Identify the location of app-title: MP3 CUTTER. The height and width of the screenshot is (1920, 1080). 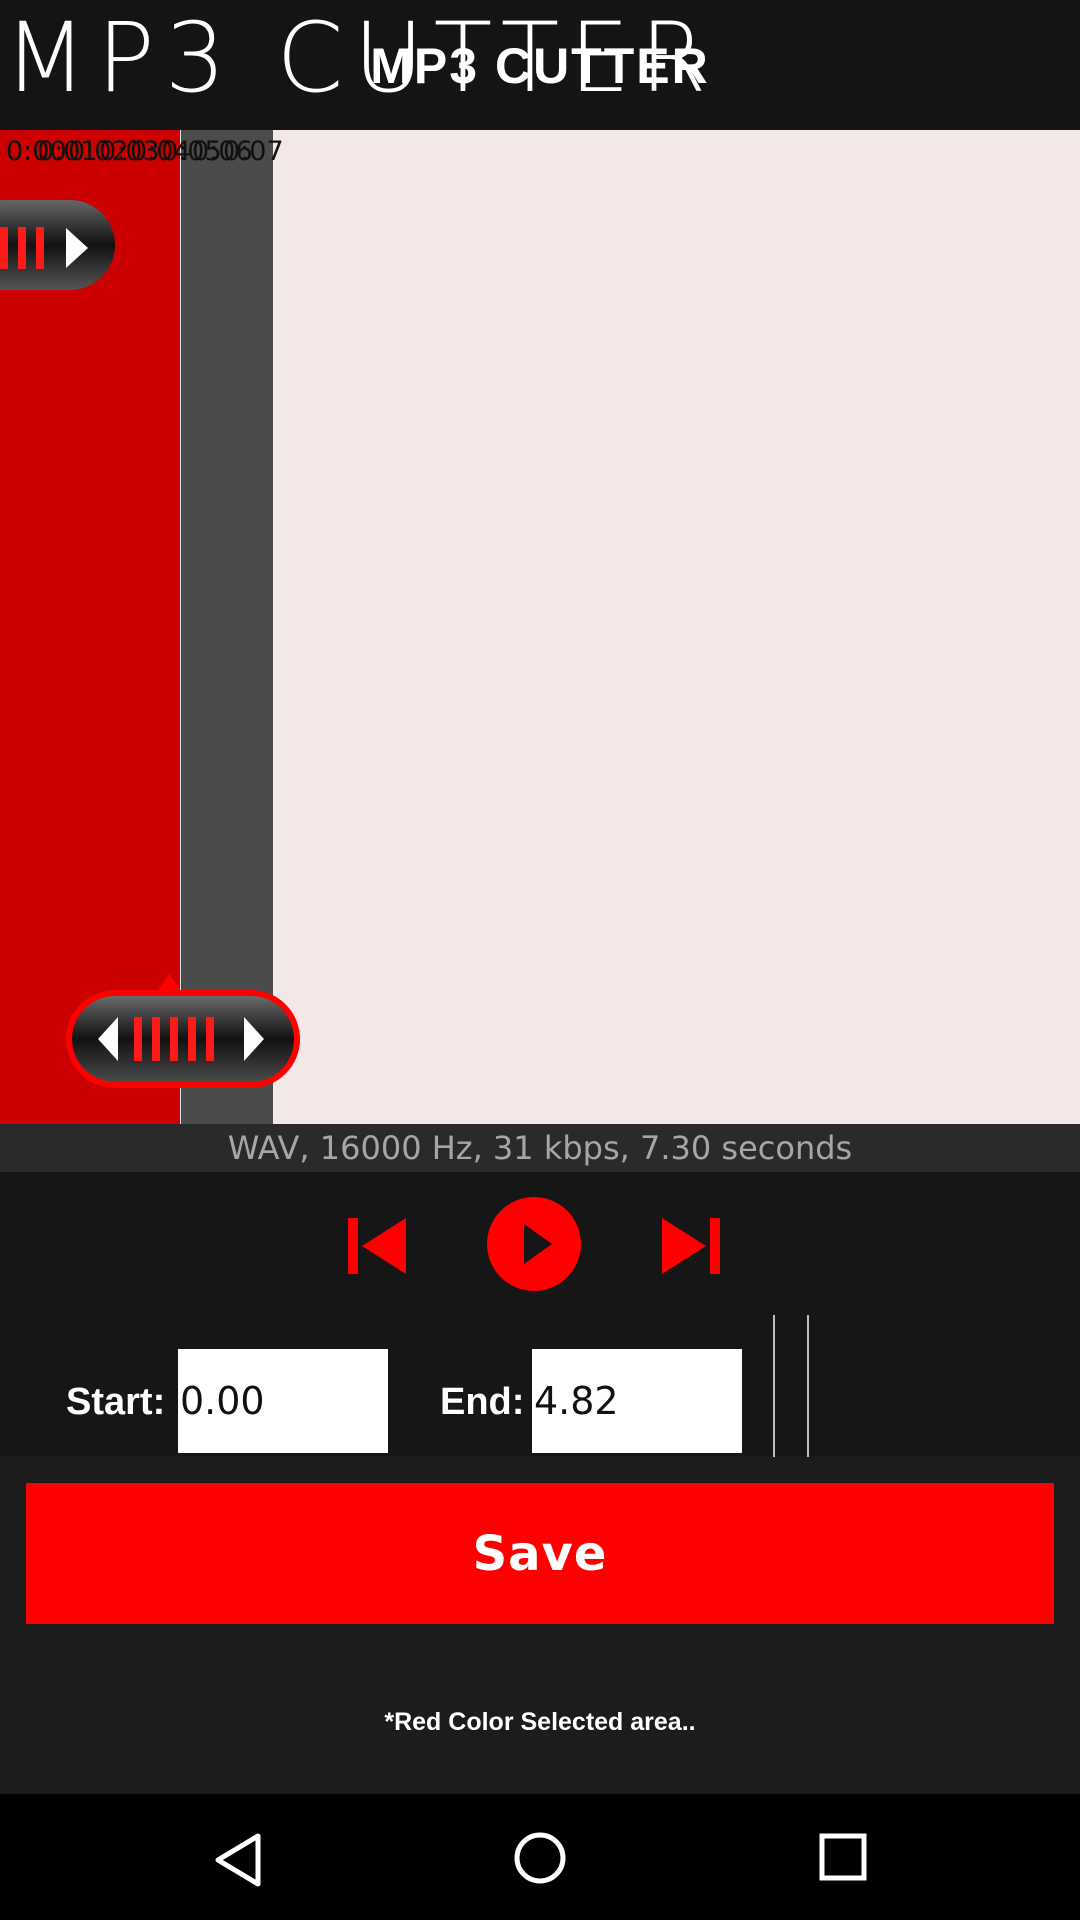
(540, 66).